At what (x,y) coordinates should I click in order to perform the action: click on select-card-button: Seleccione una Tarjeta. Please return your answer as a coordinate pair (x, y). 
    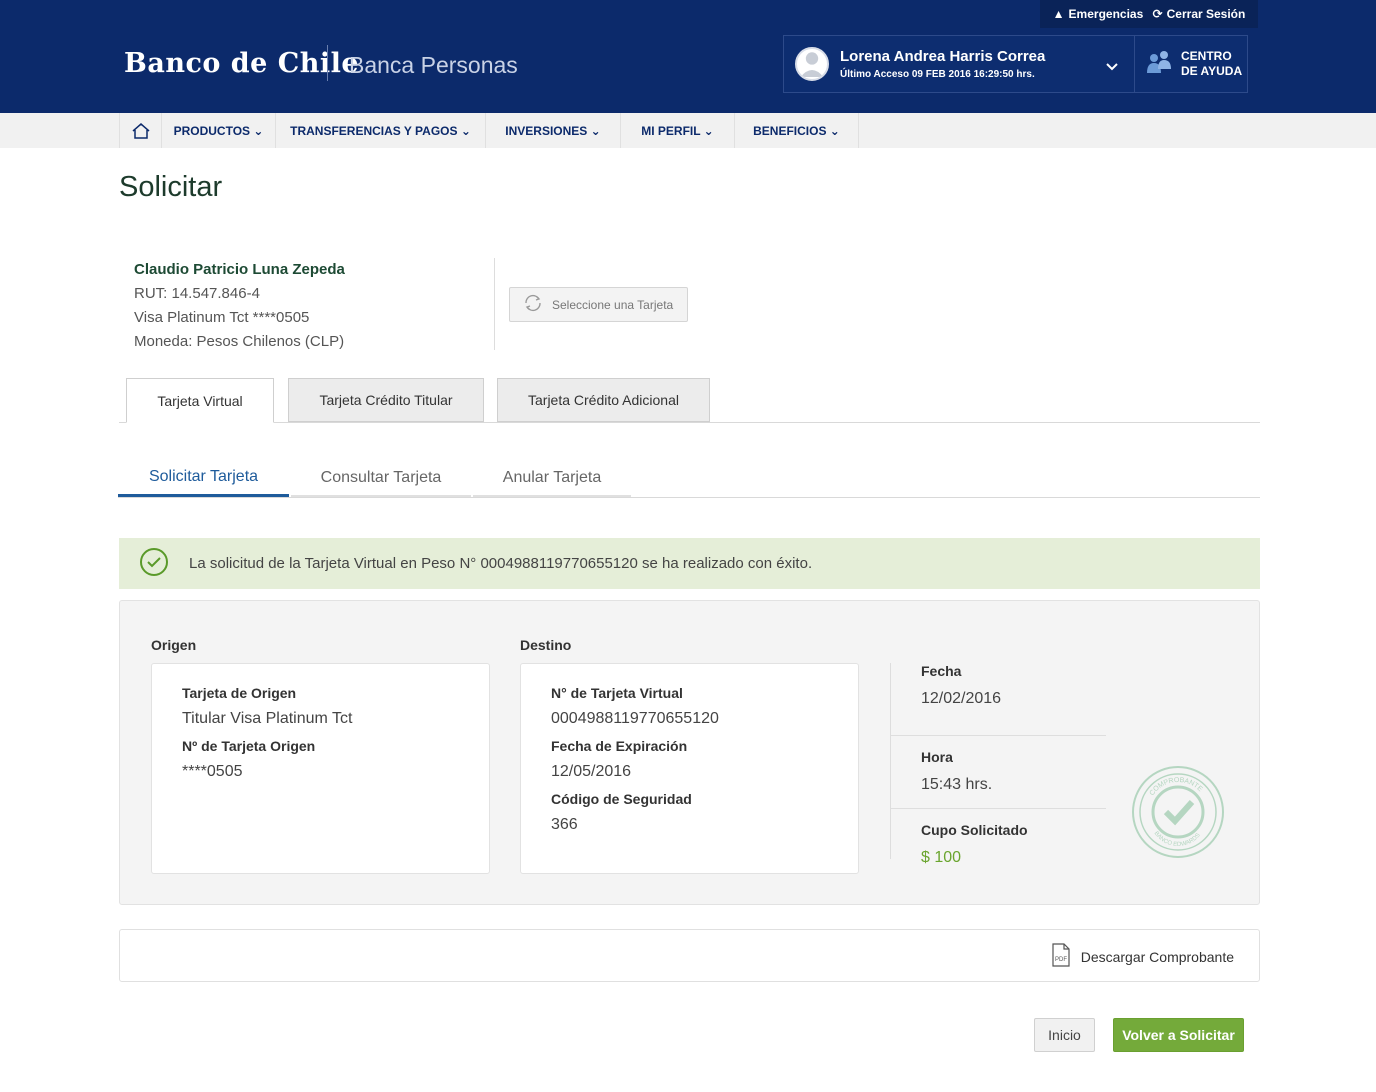
    Looking at the image, I should click on (598, 304).